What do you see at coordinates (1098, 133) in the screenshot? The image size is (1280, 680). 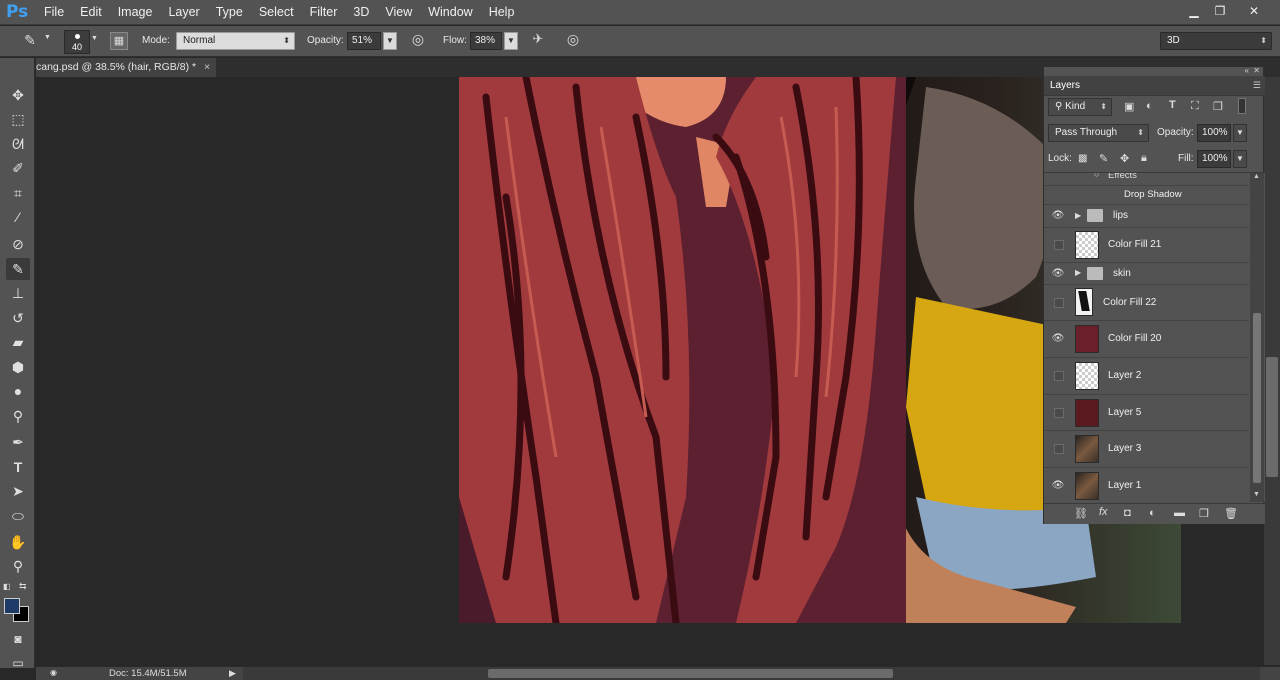 I see `blend-mode-select: Pass Through ⬍` at bounding box center [1098, 133].